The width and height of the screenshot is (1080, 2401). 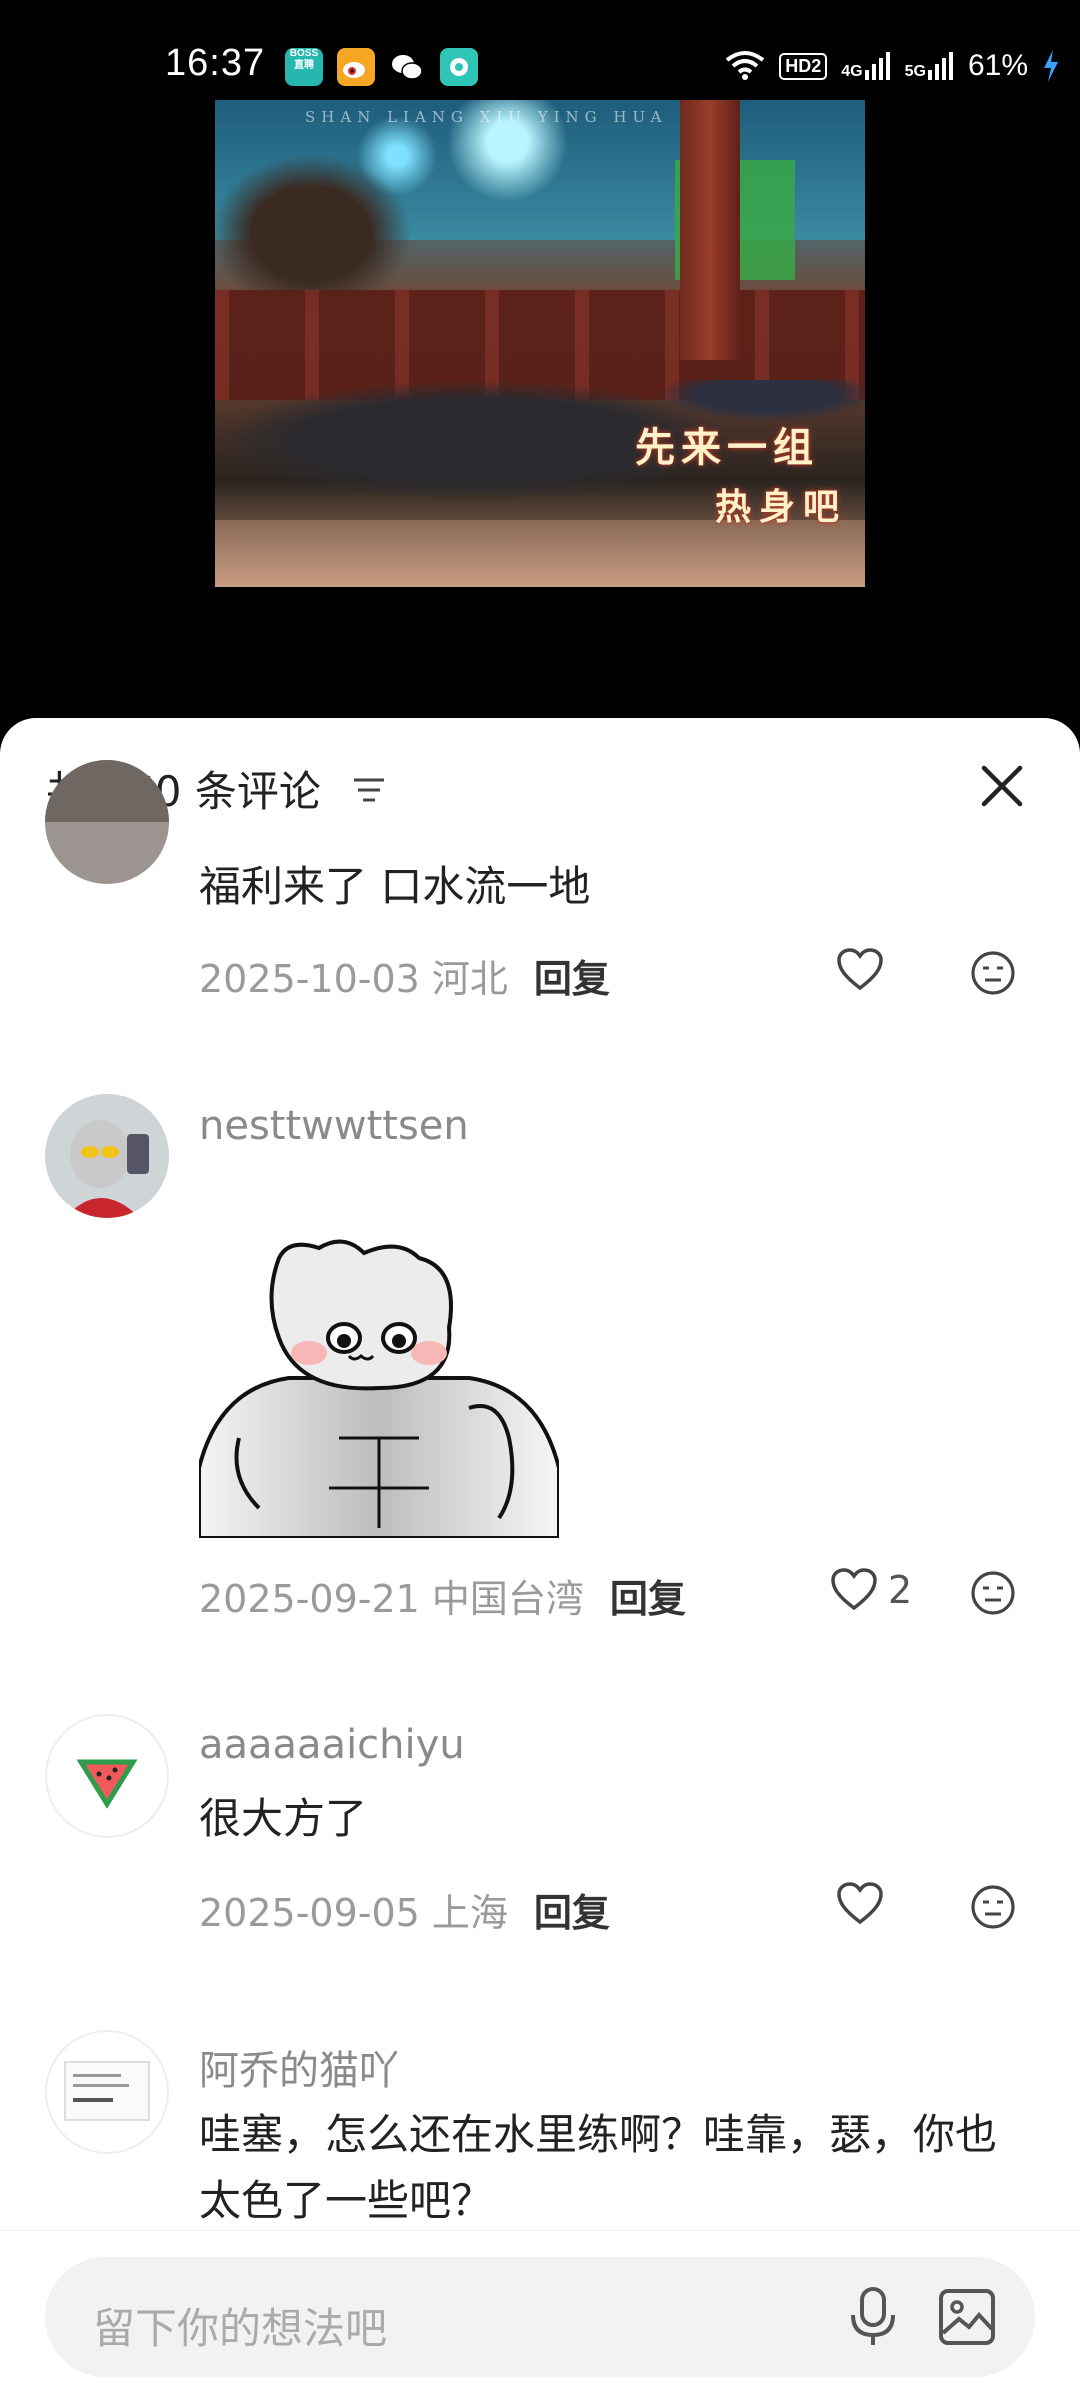 I want to click on comment-sticker, so click(x=379, y=1389).